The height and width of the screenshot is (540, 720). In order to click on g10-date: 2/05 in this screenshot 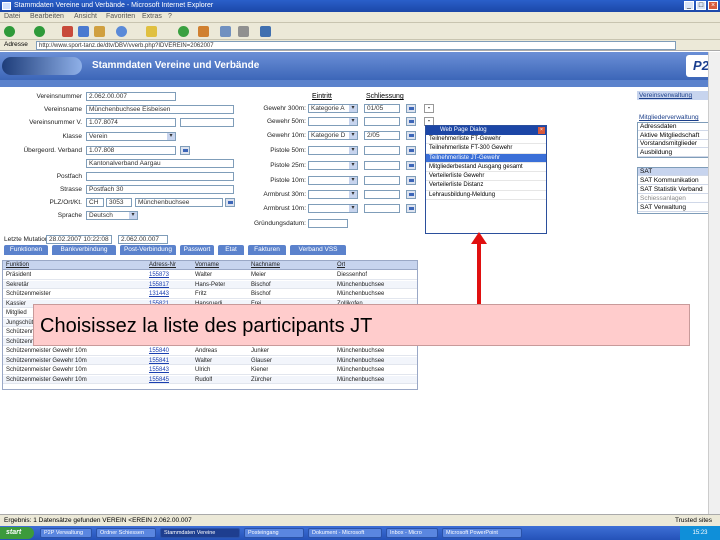, I will do `click(382, 135)`.